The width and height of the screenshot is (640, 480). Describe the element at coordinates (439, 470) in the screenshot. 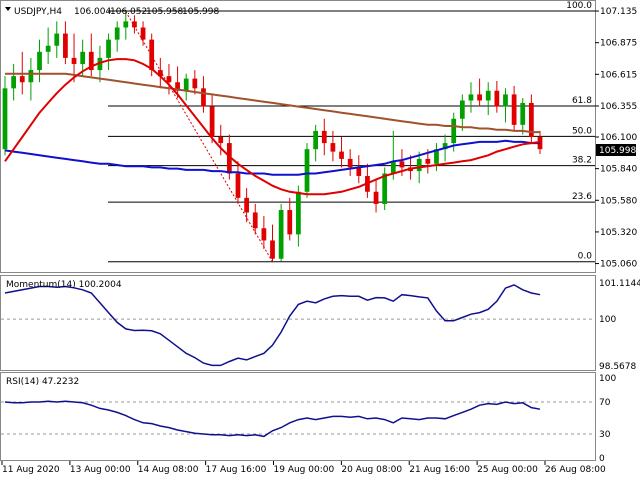

I see `time-tick-label: 21 Aug 16:00` at that location.